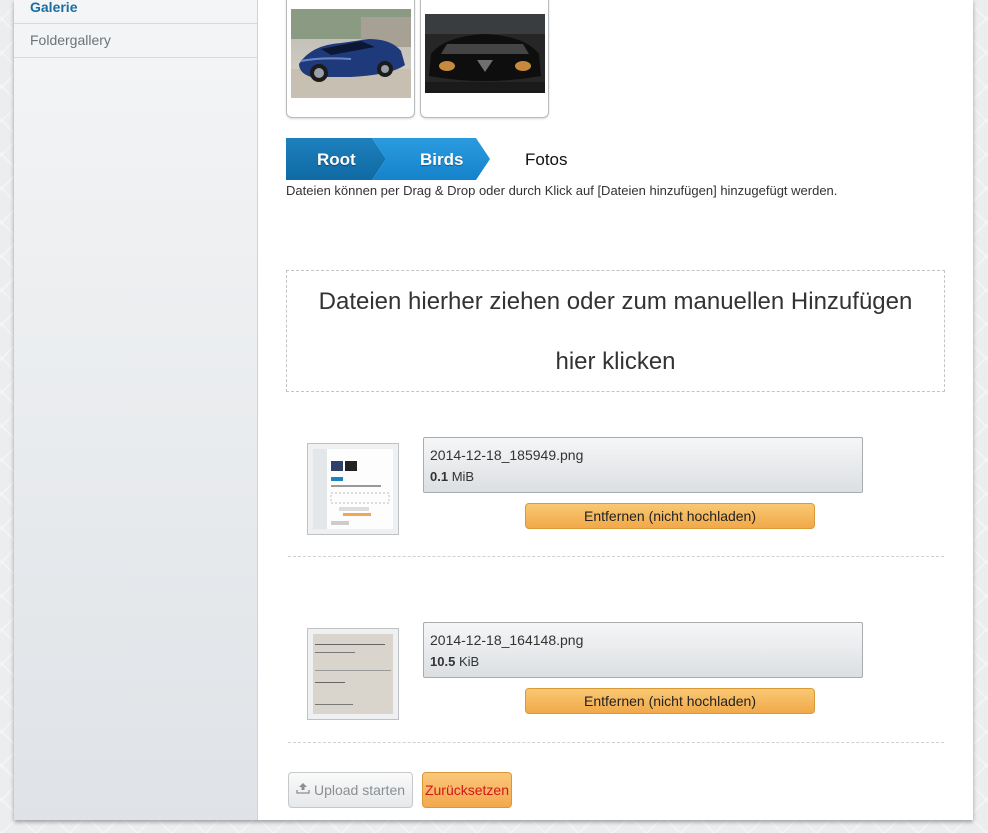 The height and width of the screenshot is (833, 988). Describe the element at coordinates (455, 661) in the screenshot. I see `file-size: 10.5 KiB` at that location.